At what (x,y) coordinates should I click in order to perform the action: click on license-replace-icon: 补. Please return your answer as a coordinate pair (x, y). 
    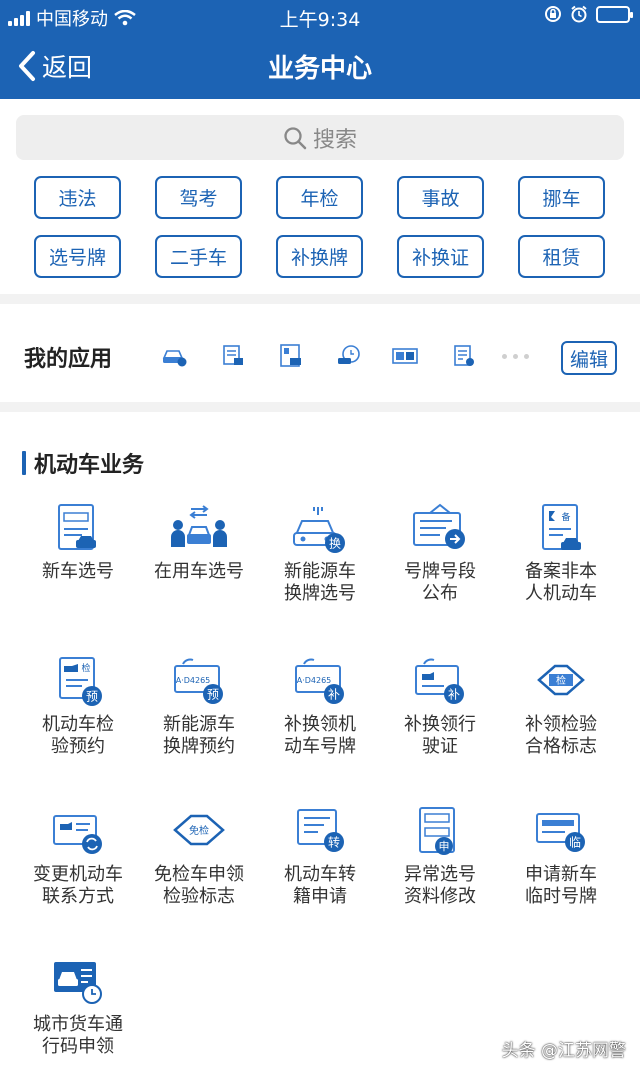
    Looking at the image, I should click on (439, 681).